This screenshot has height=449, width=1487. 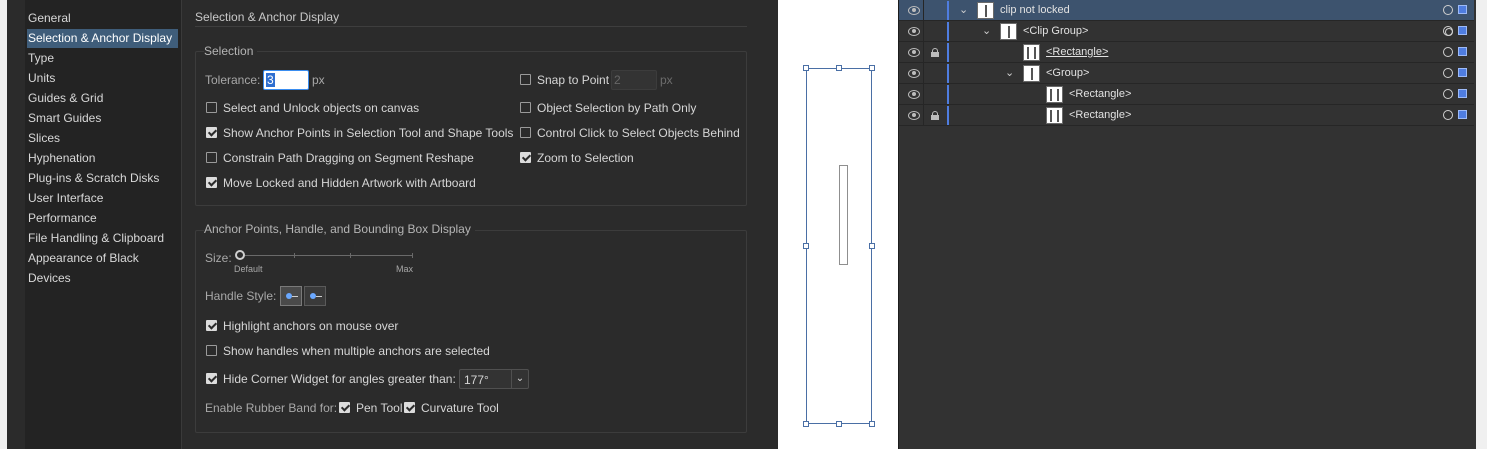 I want to click on category-selection-anchor-display: Selection & Anchor Display, so click(x=102, y=38).